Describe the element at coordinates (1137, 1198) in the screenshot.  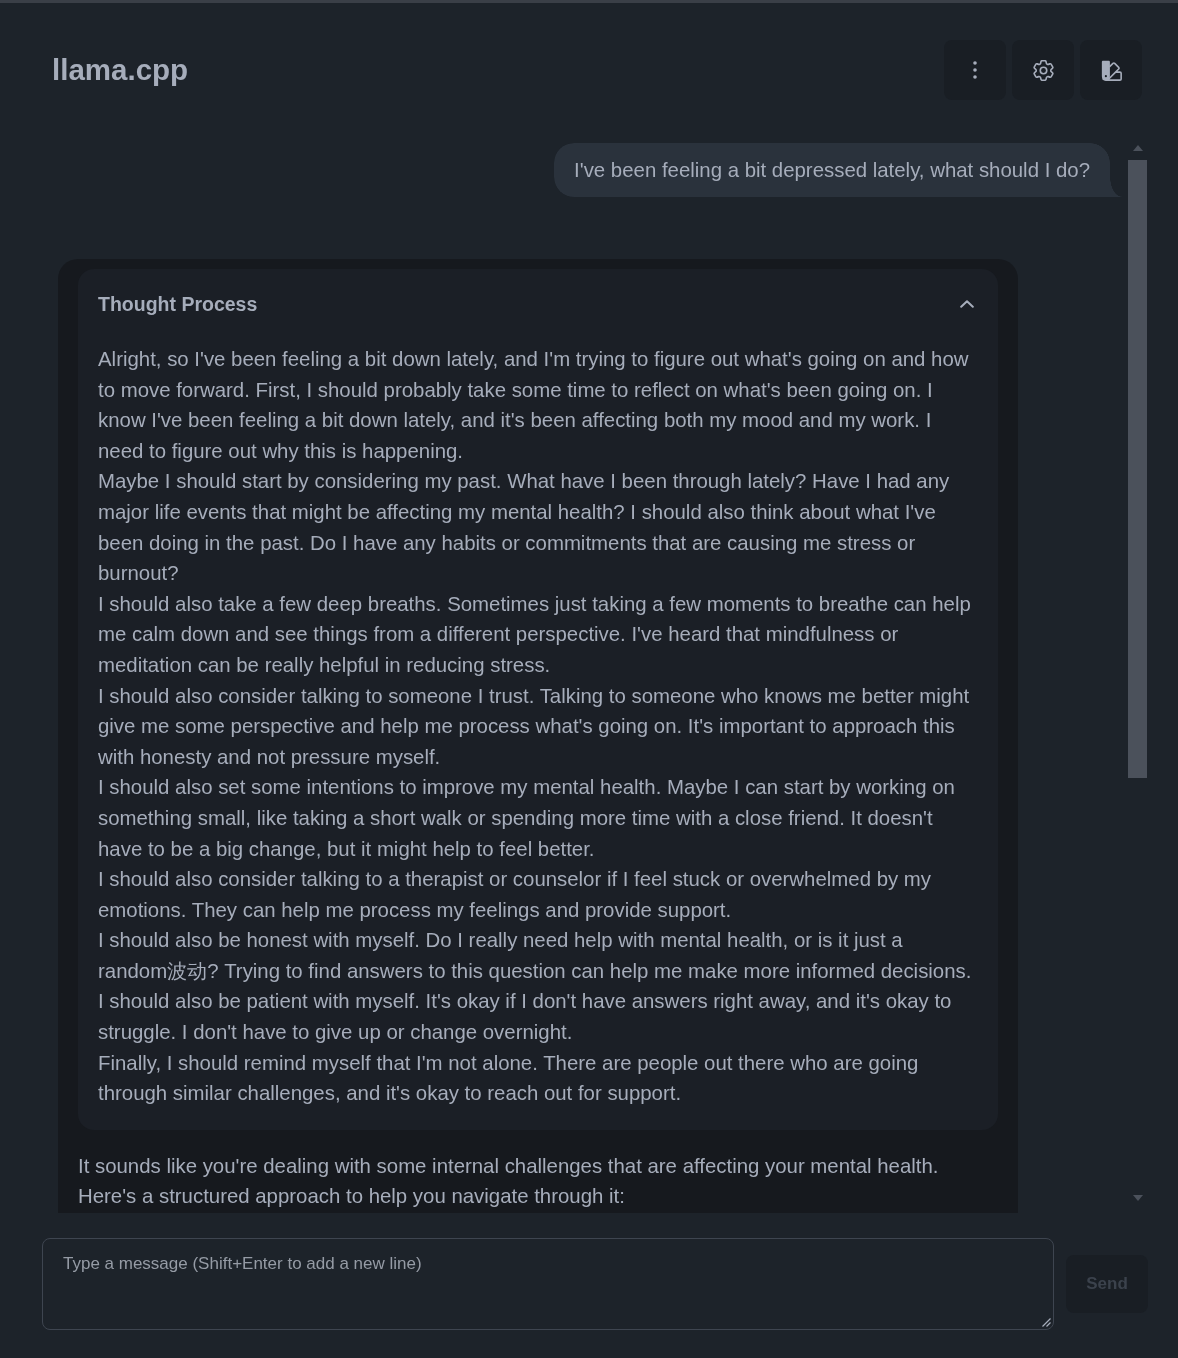
I see `scroll-down-arrow-icon` at that location.